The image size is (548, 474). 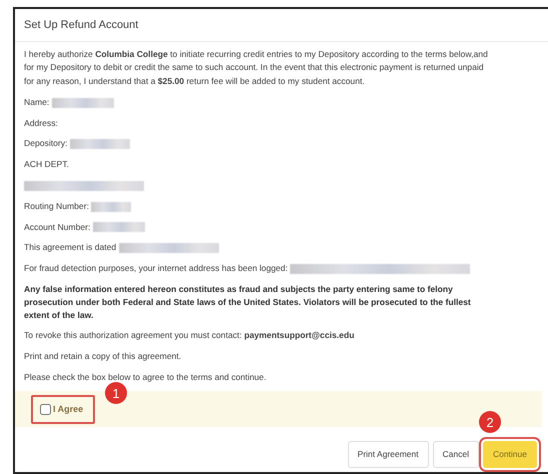 I want to click on warning-text: Any false information entered hereon constitutes as fraud and subjects the party entering same to felony prosecution under both Federal and State laws of the United States. Violators will be prosecuted to the fullest extent of the law., so click(x=248, y=302).